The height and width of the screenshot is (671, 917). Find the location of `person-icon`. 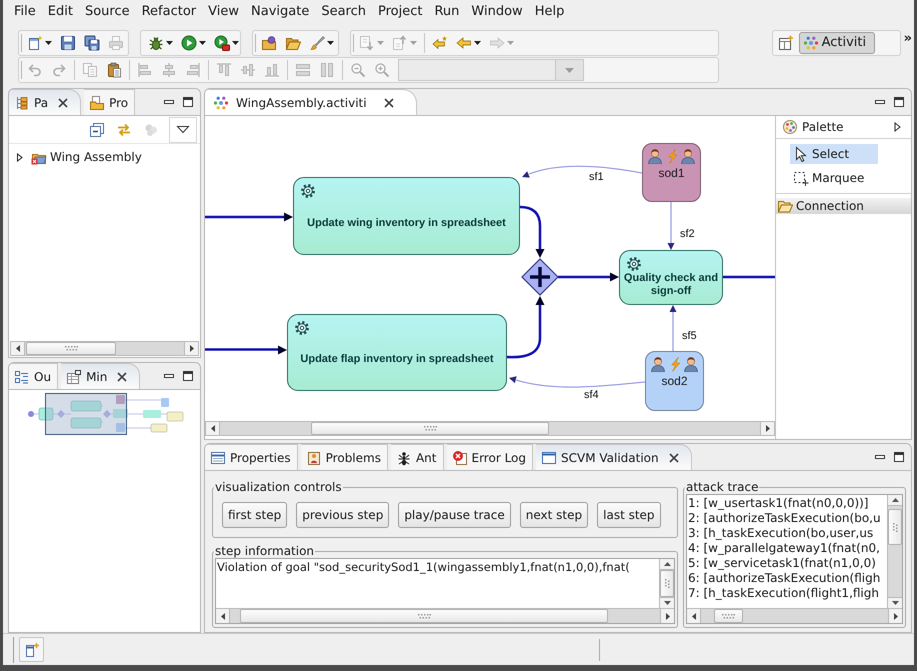

person-icon is located at coordinates (658, 364).